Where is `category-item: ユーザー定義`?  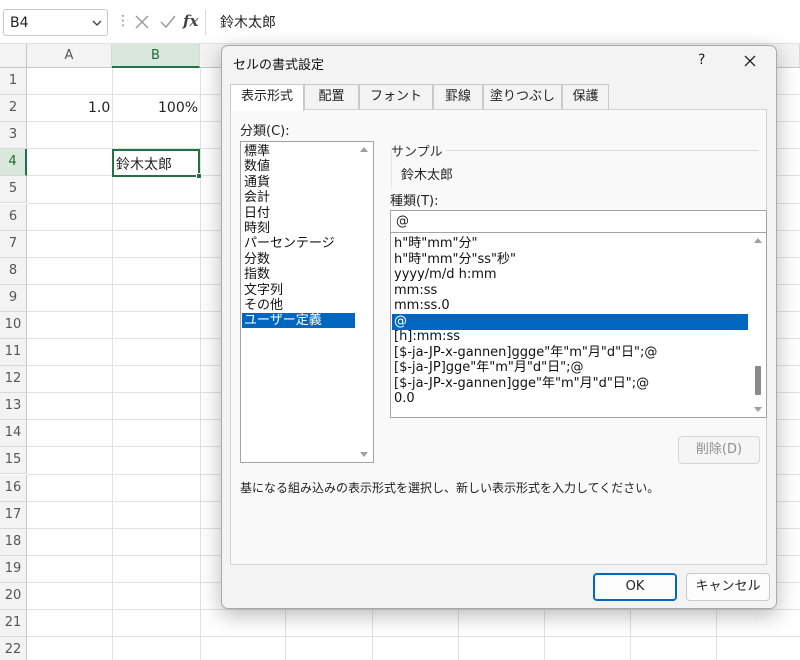
category-item: ユーザー定義 is located at coordinates (298, 321).